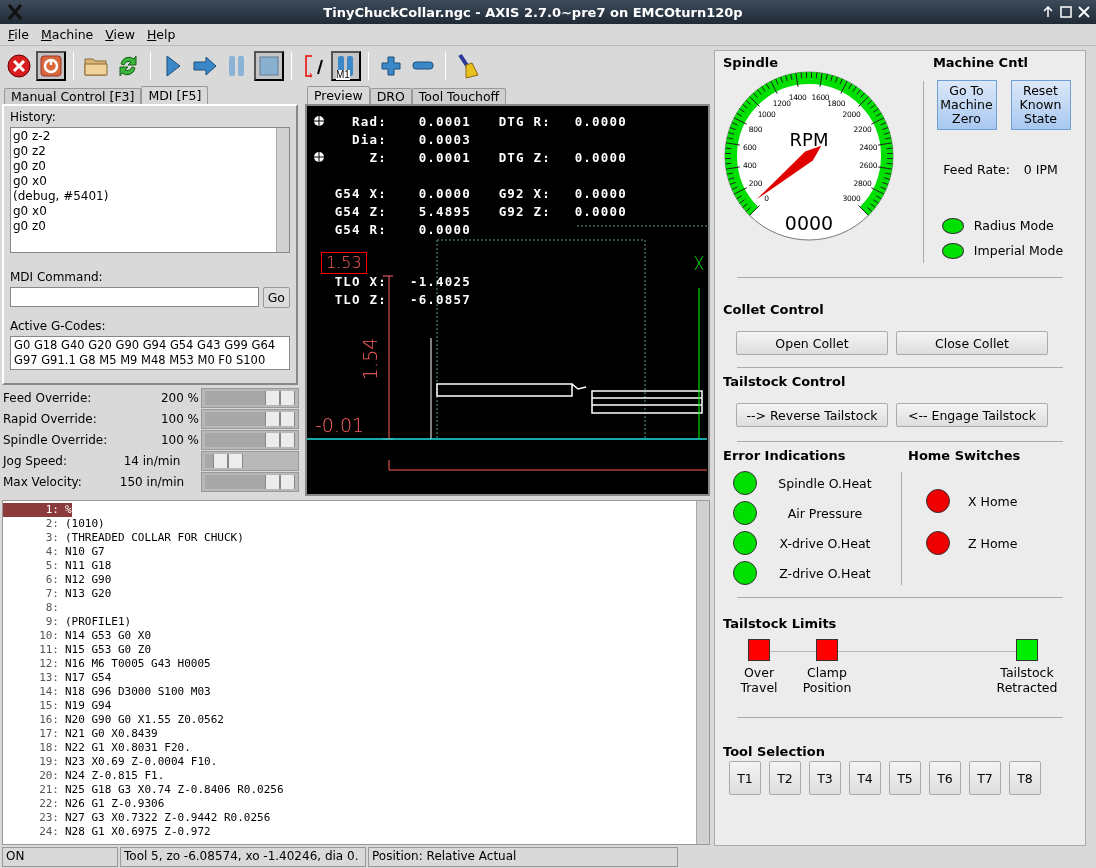  I want to click on machine-button: Reset Known State, so click(1040, 105).